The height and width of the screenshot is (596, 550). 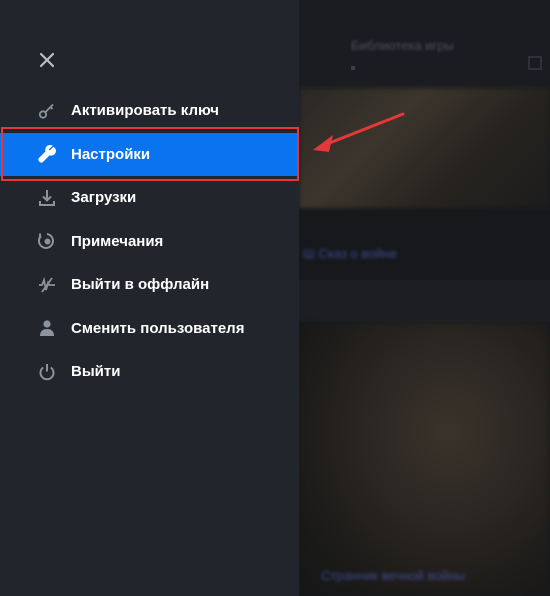 I want to click on download-icon, so click(x=47, y=198).